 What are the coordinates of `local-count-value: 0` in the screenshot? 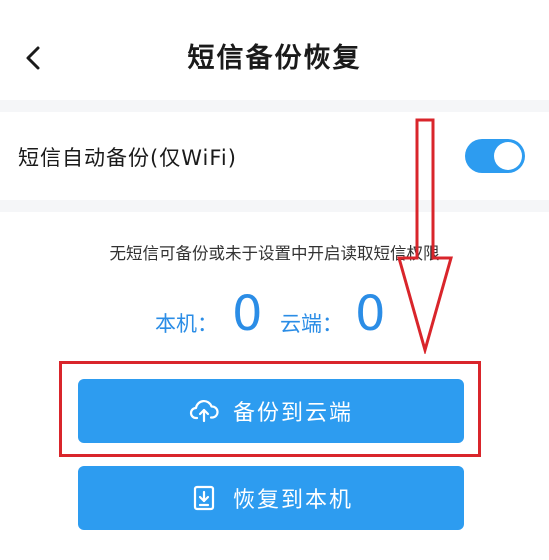 It's located at (247, 314).